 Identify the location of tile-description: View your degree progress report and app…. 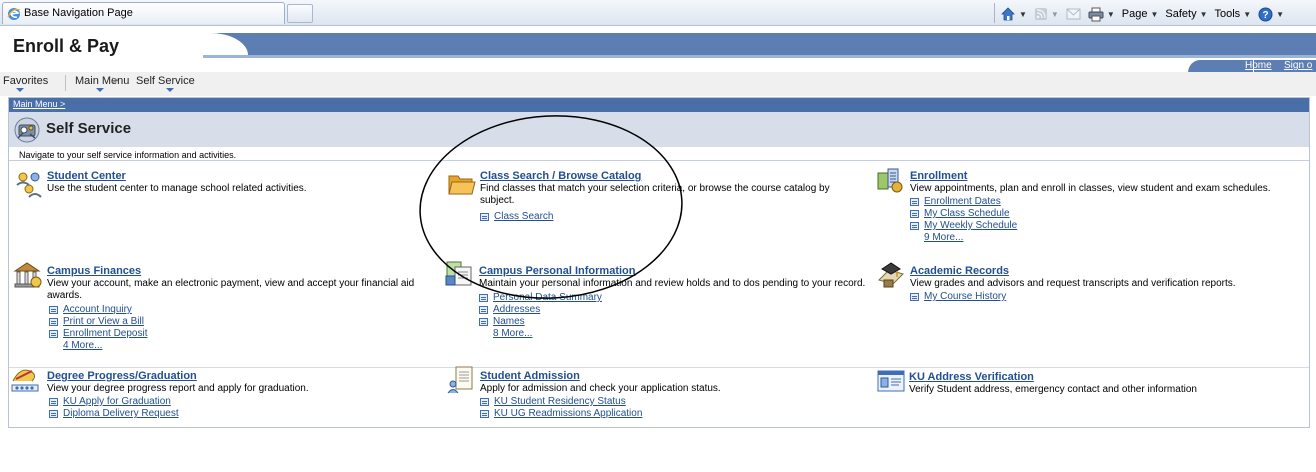
(178, 388).